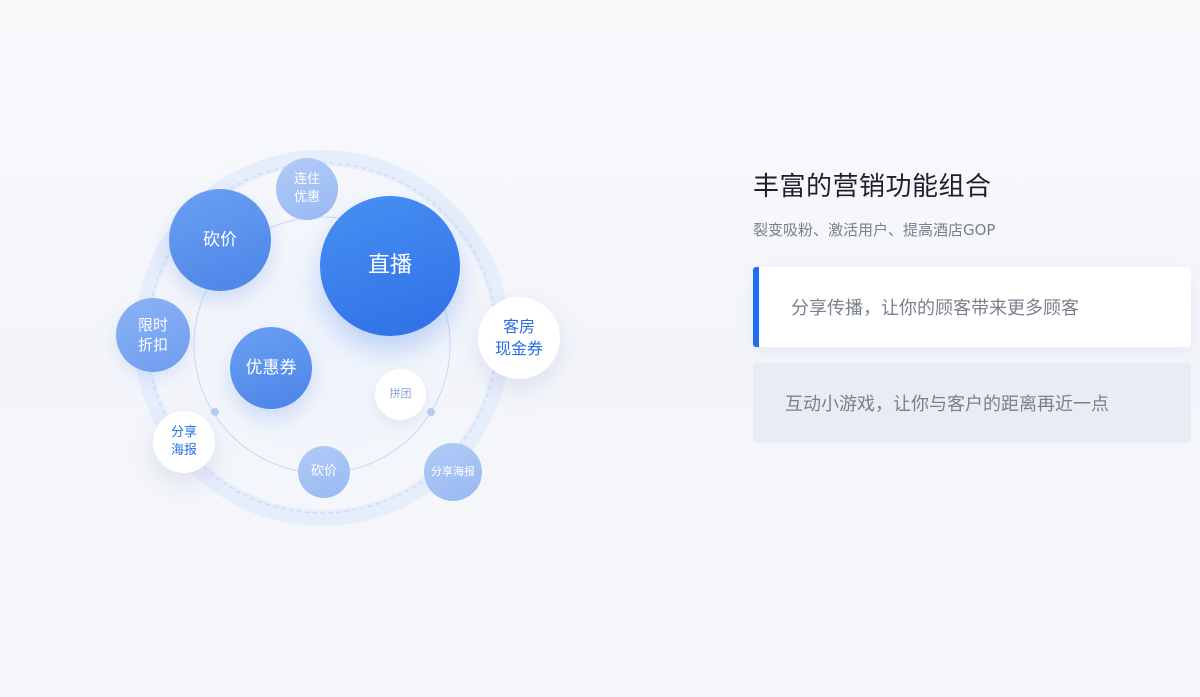 The image size is (1200, 697). I want to click on orbit-dot-right, so click(431, 412).